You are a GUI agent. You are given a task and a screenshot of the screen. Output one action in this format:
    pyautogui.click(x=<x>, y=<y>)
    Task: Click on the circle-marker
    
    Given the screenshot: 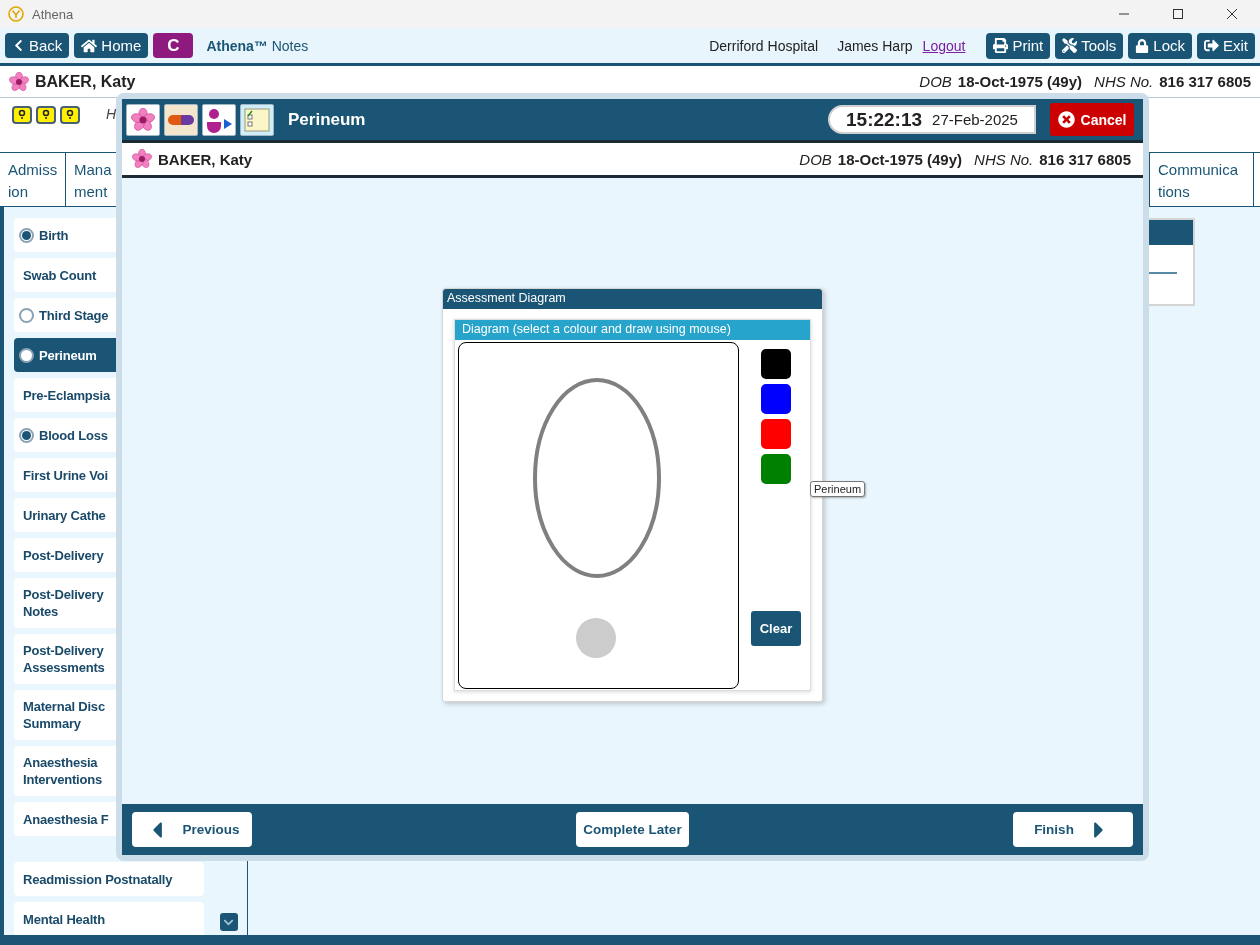 What is the action you would take?
    pyautogui.click(x=596, y=638)
    